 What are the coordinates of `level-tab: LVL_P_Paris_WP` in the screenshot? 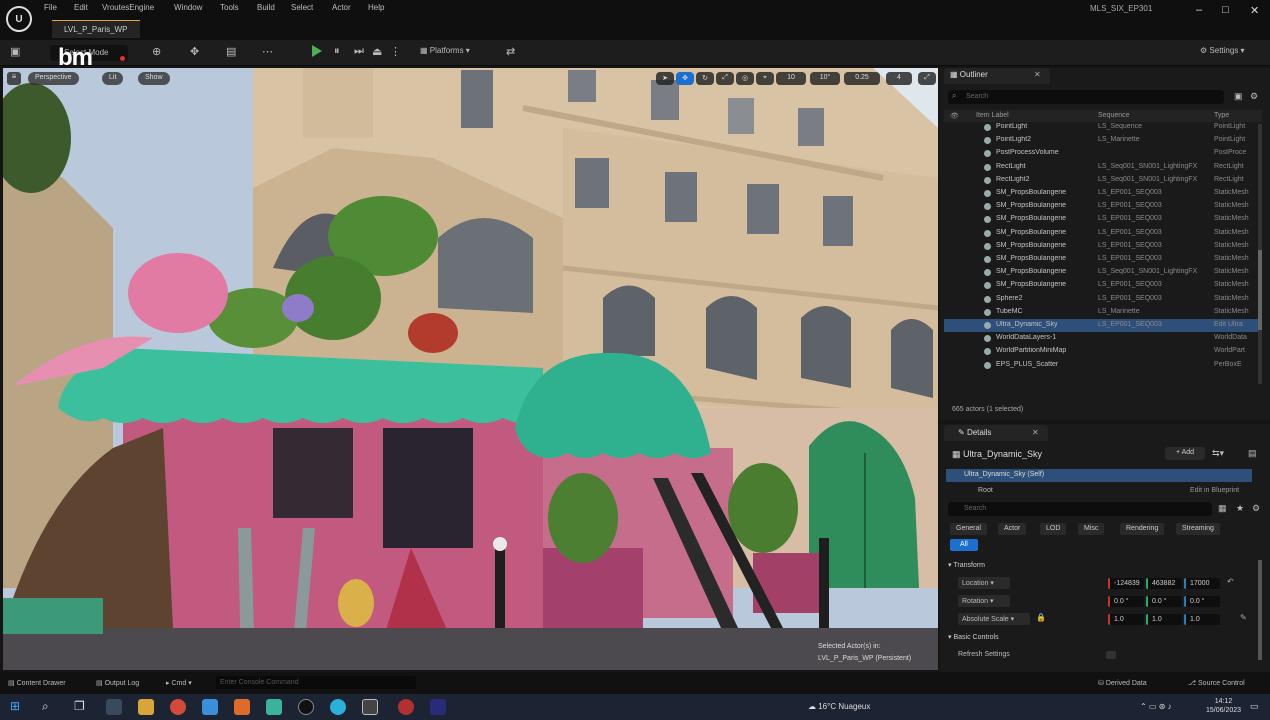 It's located at (96, 29).